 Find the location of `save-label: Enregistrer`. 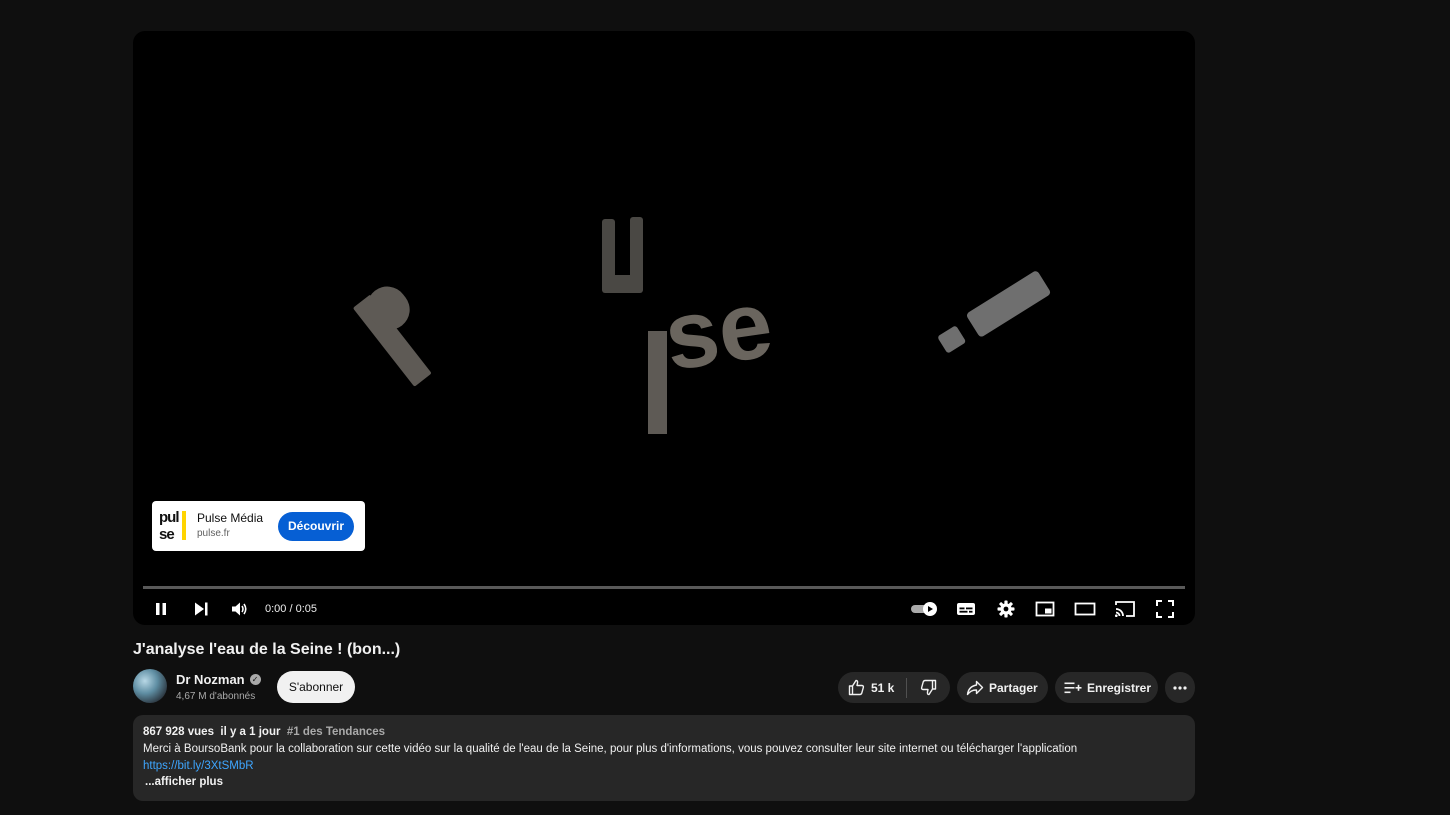

save-label: Enregistrer is located at coordinates (1119, 687).